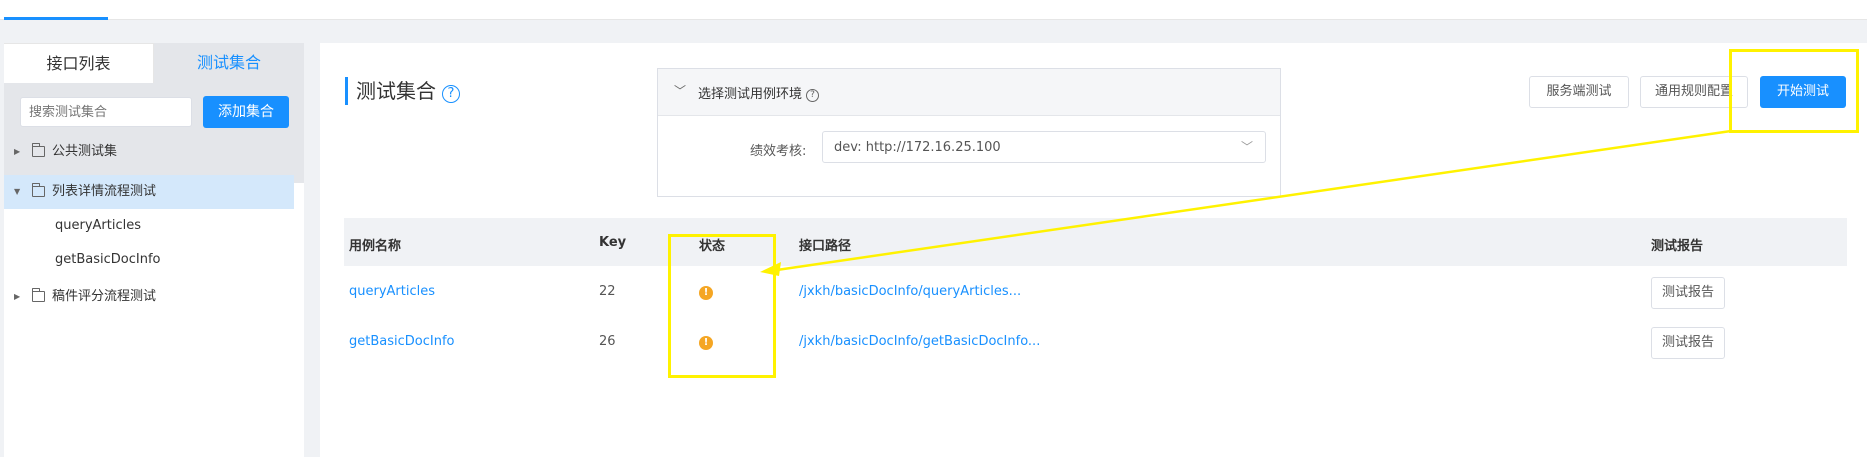 This screenshot has width=1867, height=457. I want to click on table-header-name: 用例名称, so click(375, 246).